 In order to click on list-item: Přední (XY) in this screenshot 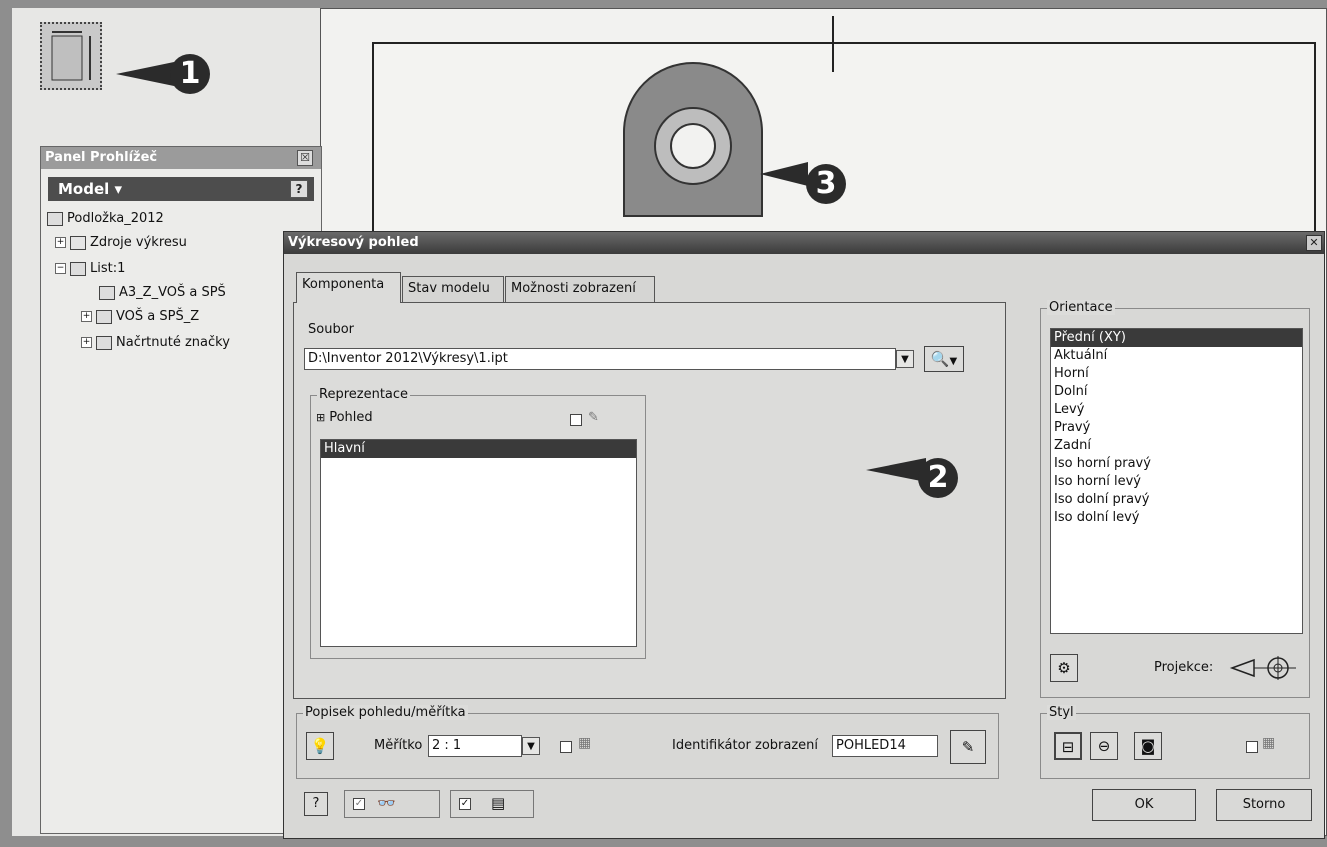, I will do `click(1176, 338)`.